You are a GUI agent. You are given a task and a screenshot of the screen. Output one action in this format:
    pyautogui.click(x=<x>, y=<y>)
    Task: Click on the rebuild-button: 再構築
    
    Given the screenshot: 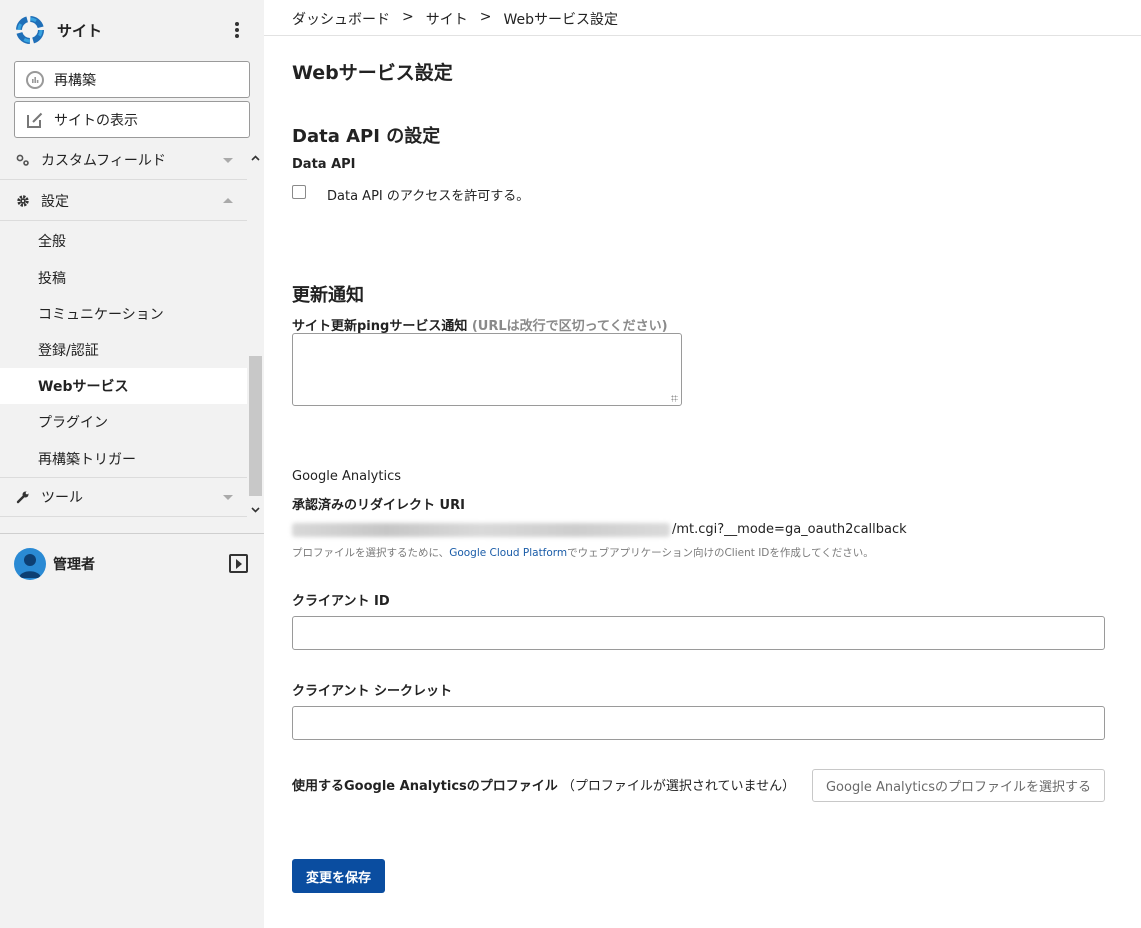 What is the action you would take?
    pyautogui.click(x=132, y=79)
    